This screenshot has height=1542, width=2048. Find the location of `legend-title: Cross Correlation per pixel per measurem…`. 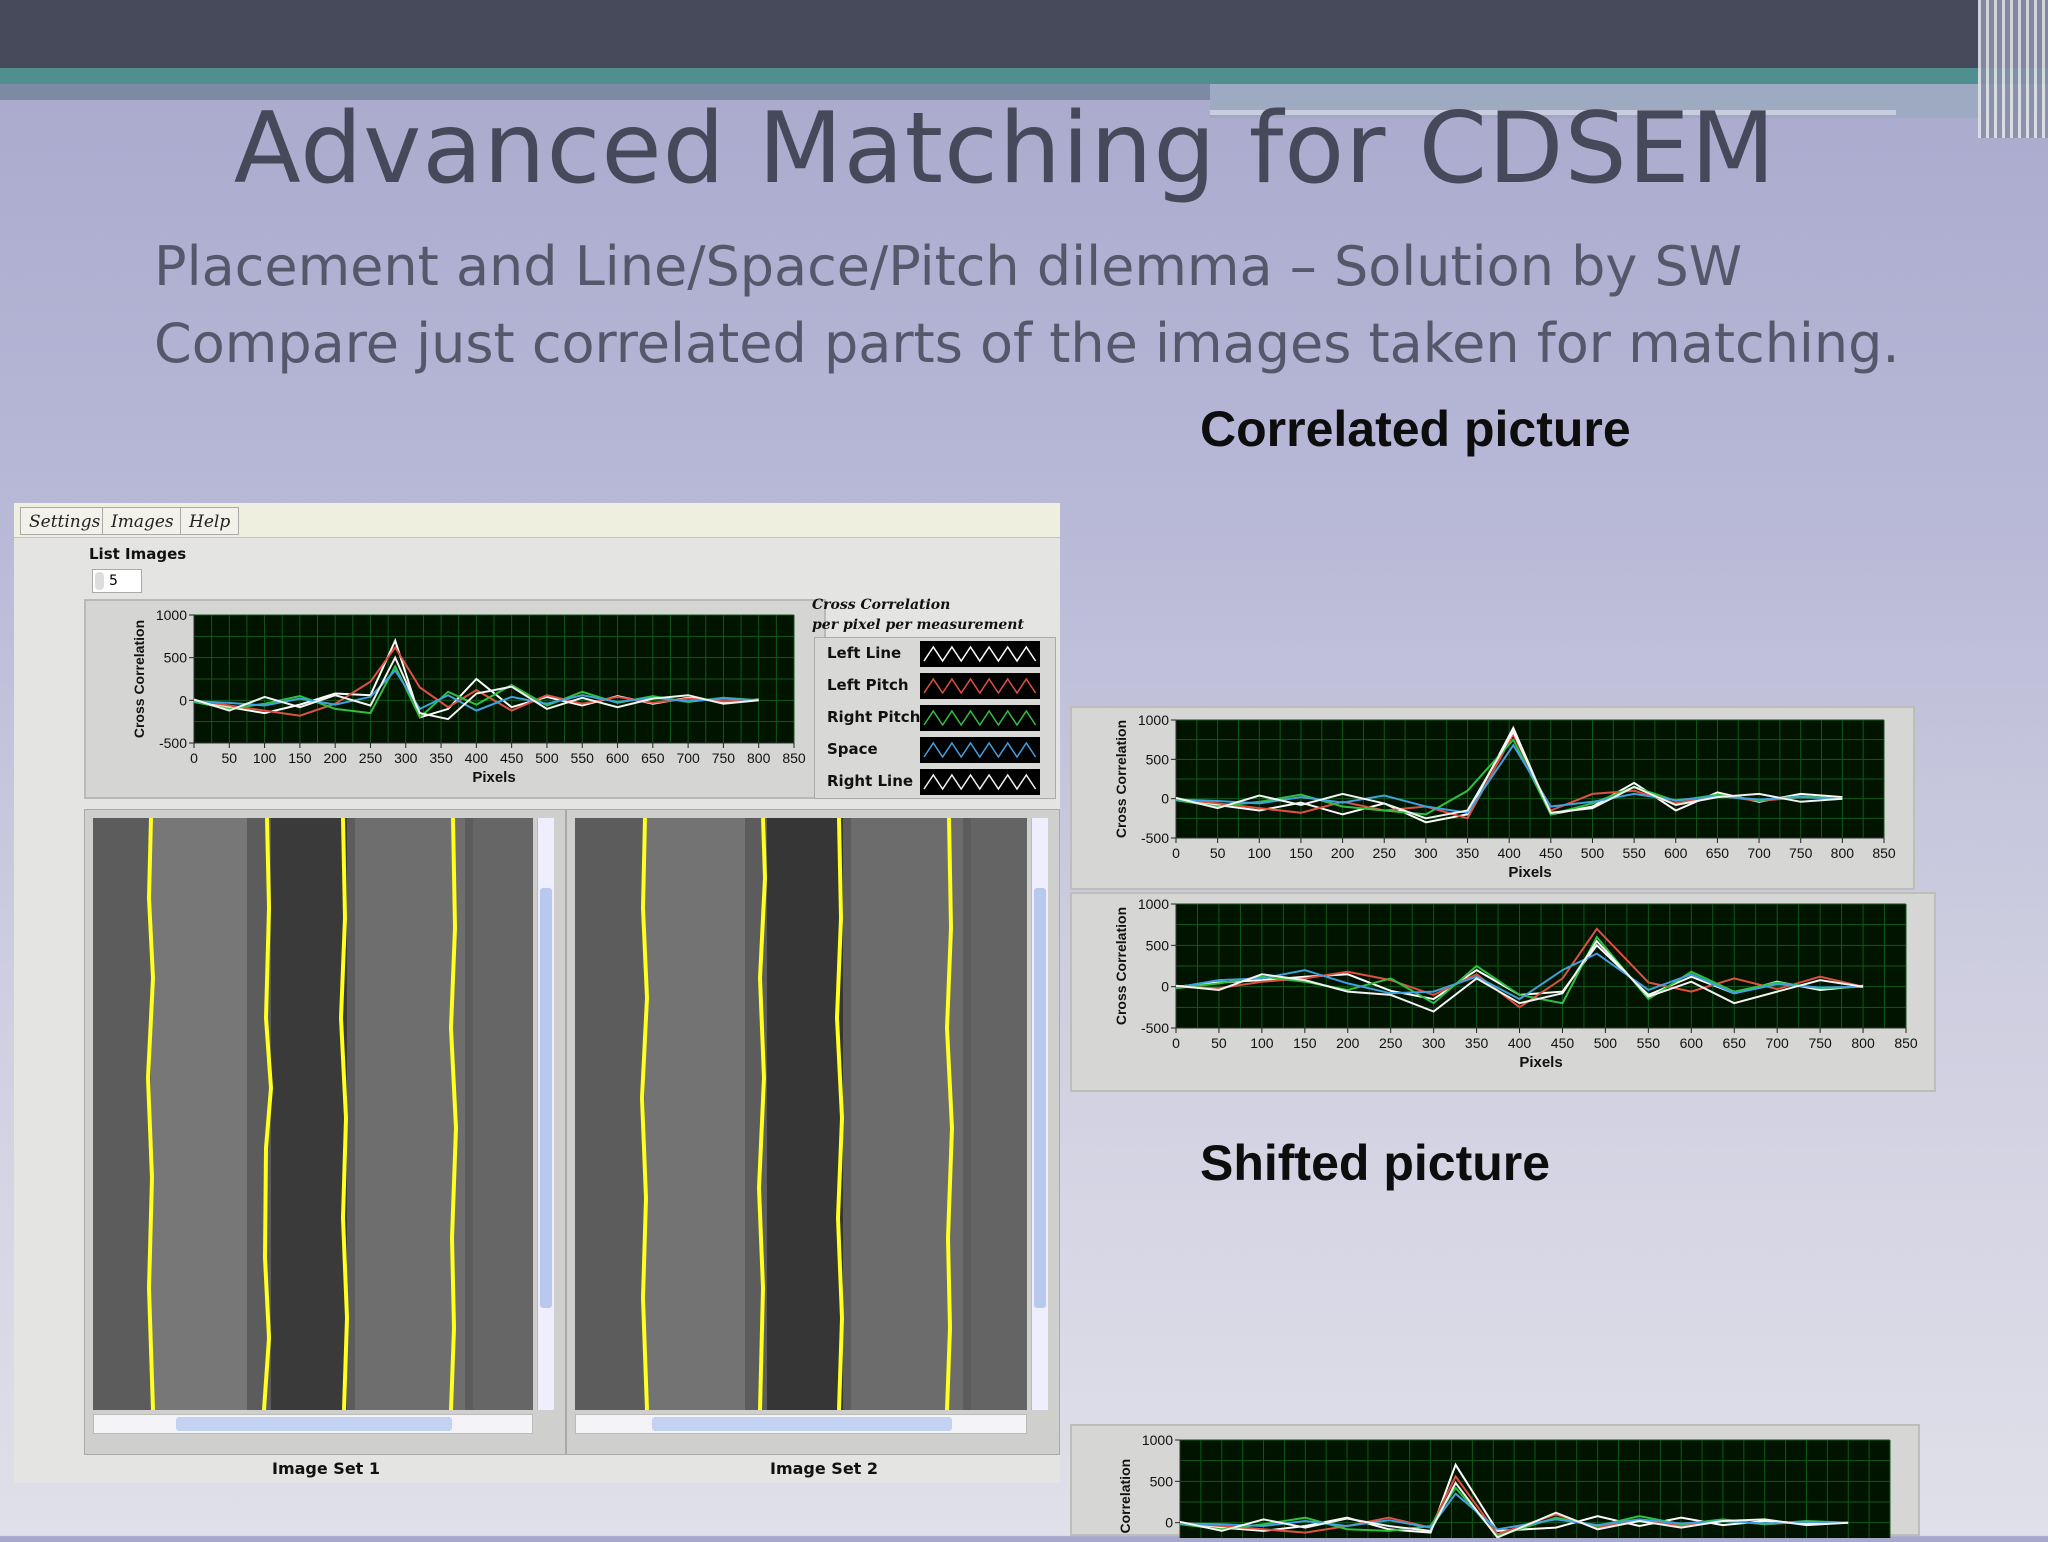

legend-title: Cross Correlation per pixel per measurem… is located at coordinates (918, 615).